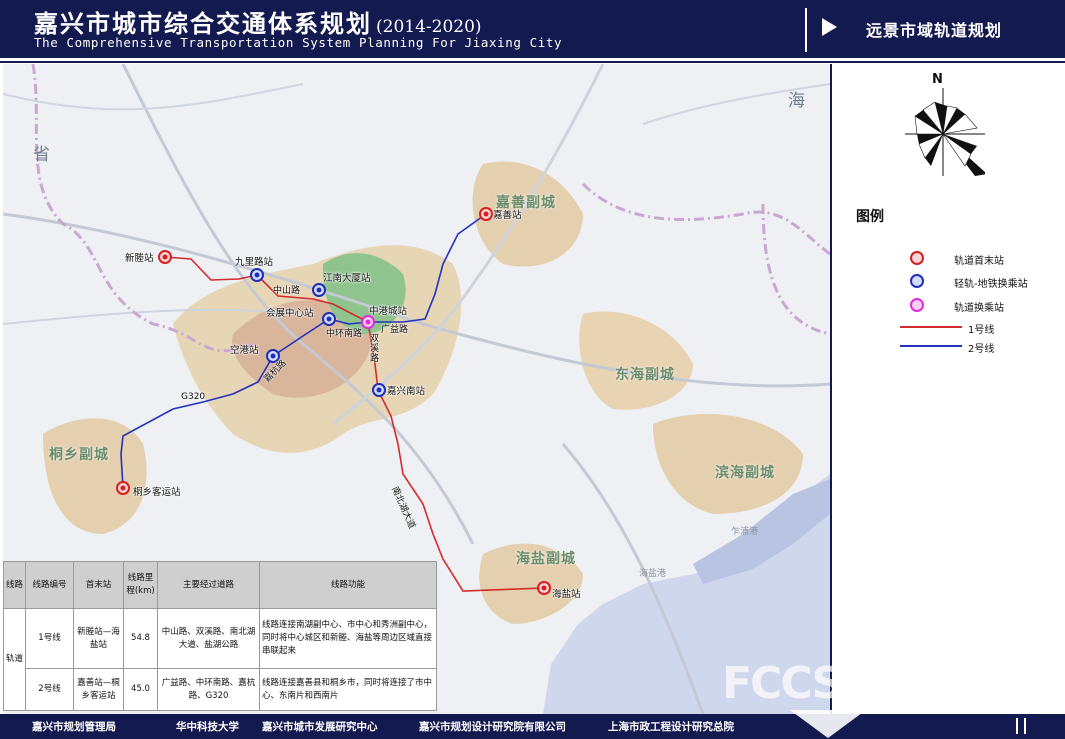 This screenshot has height=739, width=1065. I want to click on station-label-xinteng: 新塍站, so click(139, 258).